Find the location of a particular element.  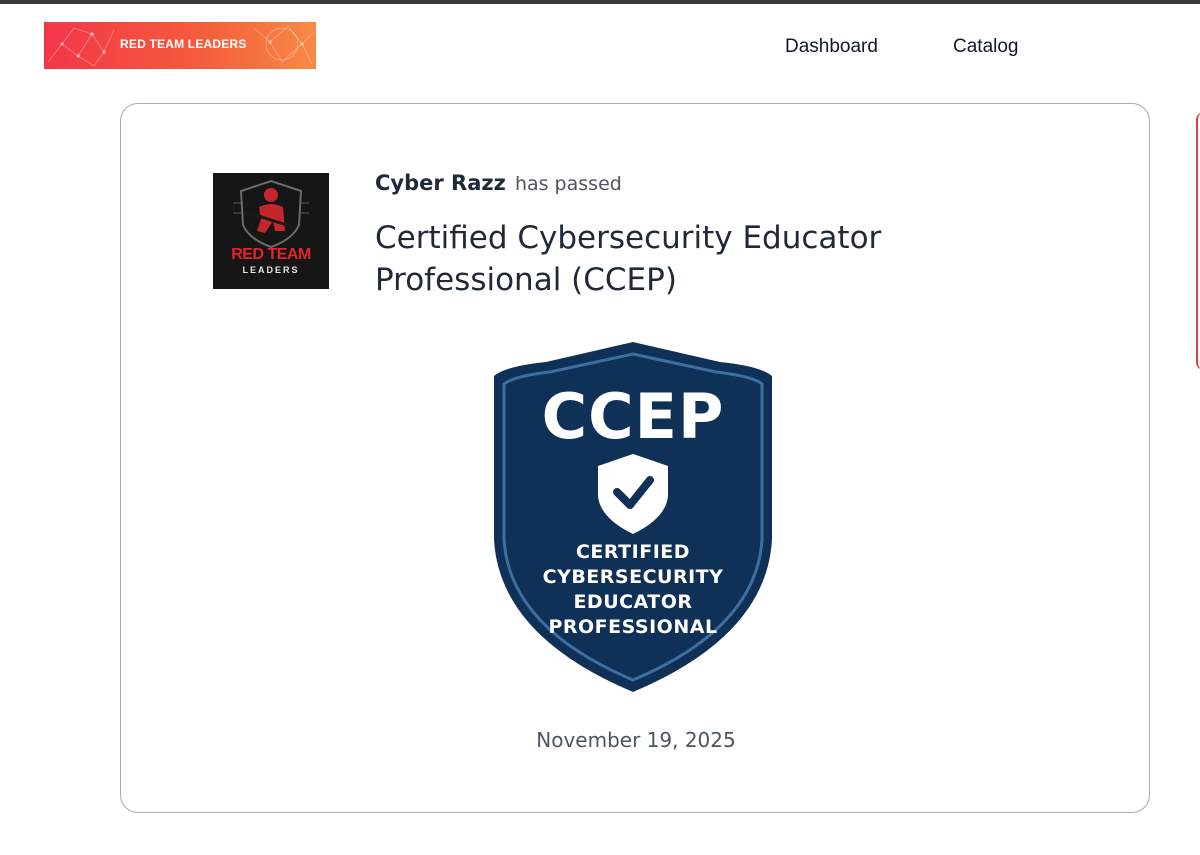

badge-caption-line: PROFESSIONAL is located at coordinates (633, 627).